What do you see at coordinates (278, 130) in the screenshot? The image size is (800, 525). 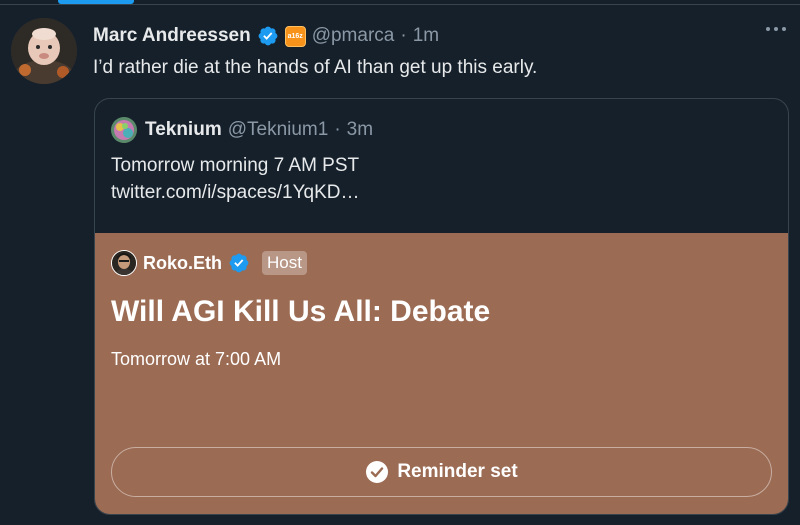 I see `quoted-author-handle: @Teknium1` at bounding box center [278, 130].